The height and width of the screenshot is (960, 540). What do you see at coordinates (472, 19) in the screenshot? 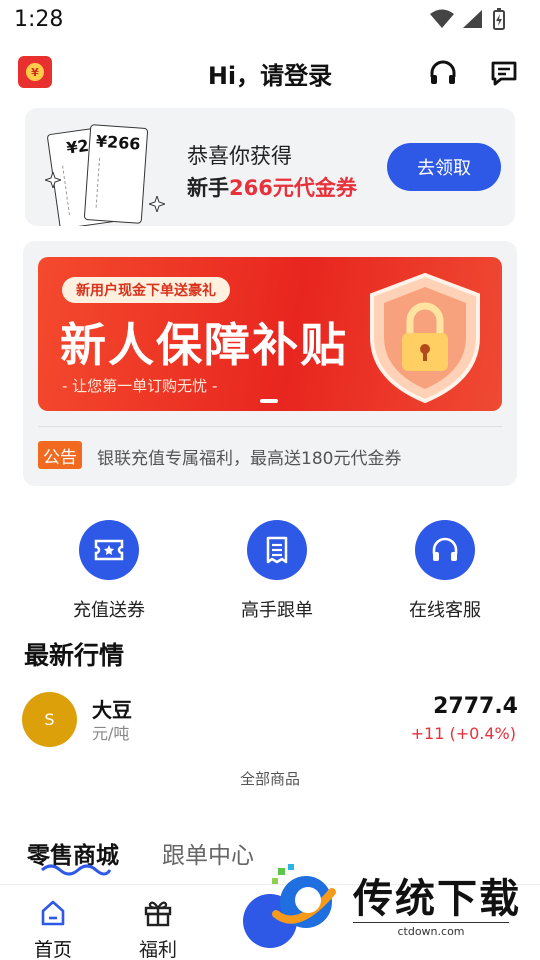
I see `signal-icon` at bounding box center [472, 19].